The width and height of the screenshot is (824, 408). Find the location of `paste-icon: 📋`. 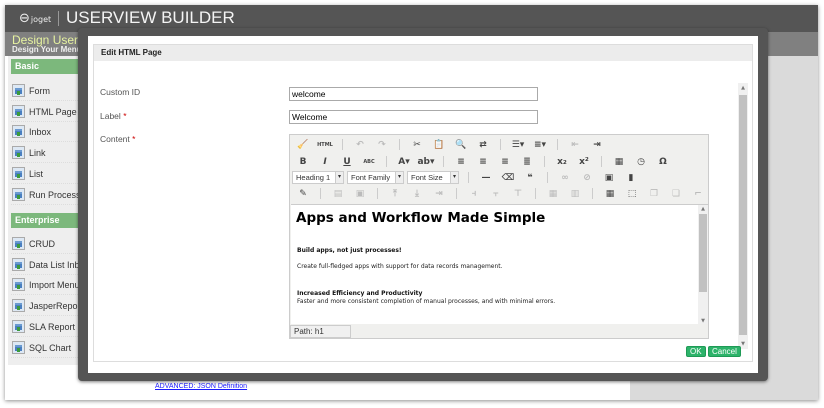

paste-icon: 📋 is located at coordinates (439, 145).